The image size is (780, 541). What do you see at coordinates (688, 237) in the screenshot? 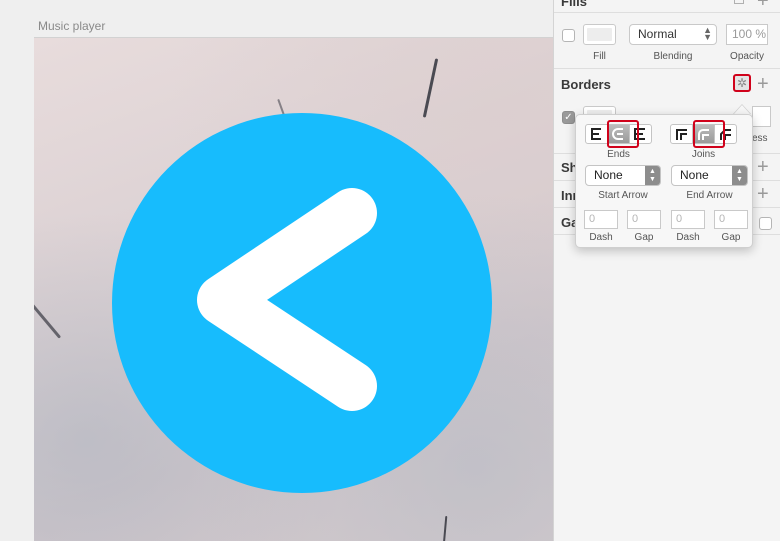
I see `dash-2-label: Dash` at bounding box center [688, 237].